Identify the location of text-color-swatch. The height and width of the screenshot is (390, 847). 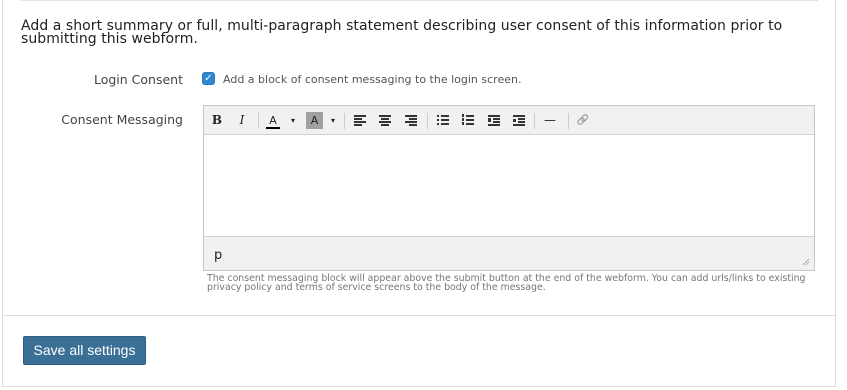
(273, 128).